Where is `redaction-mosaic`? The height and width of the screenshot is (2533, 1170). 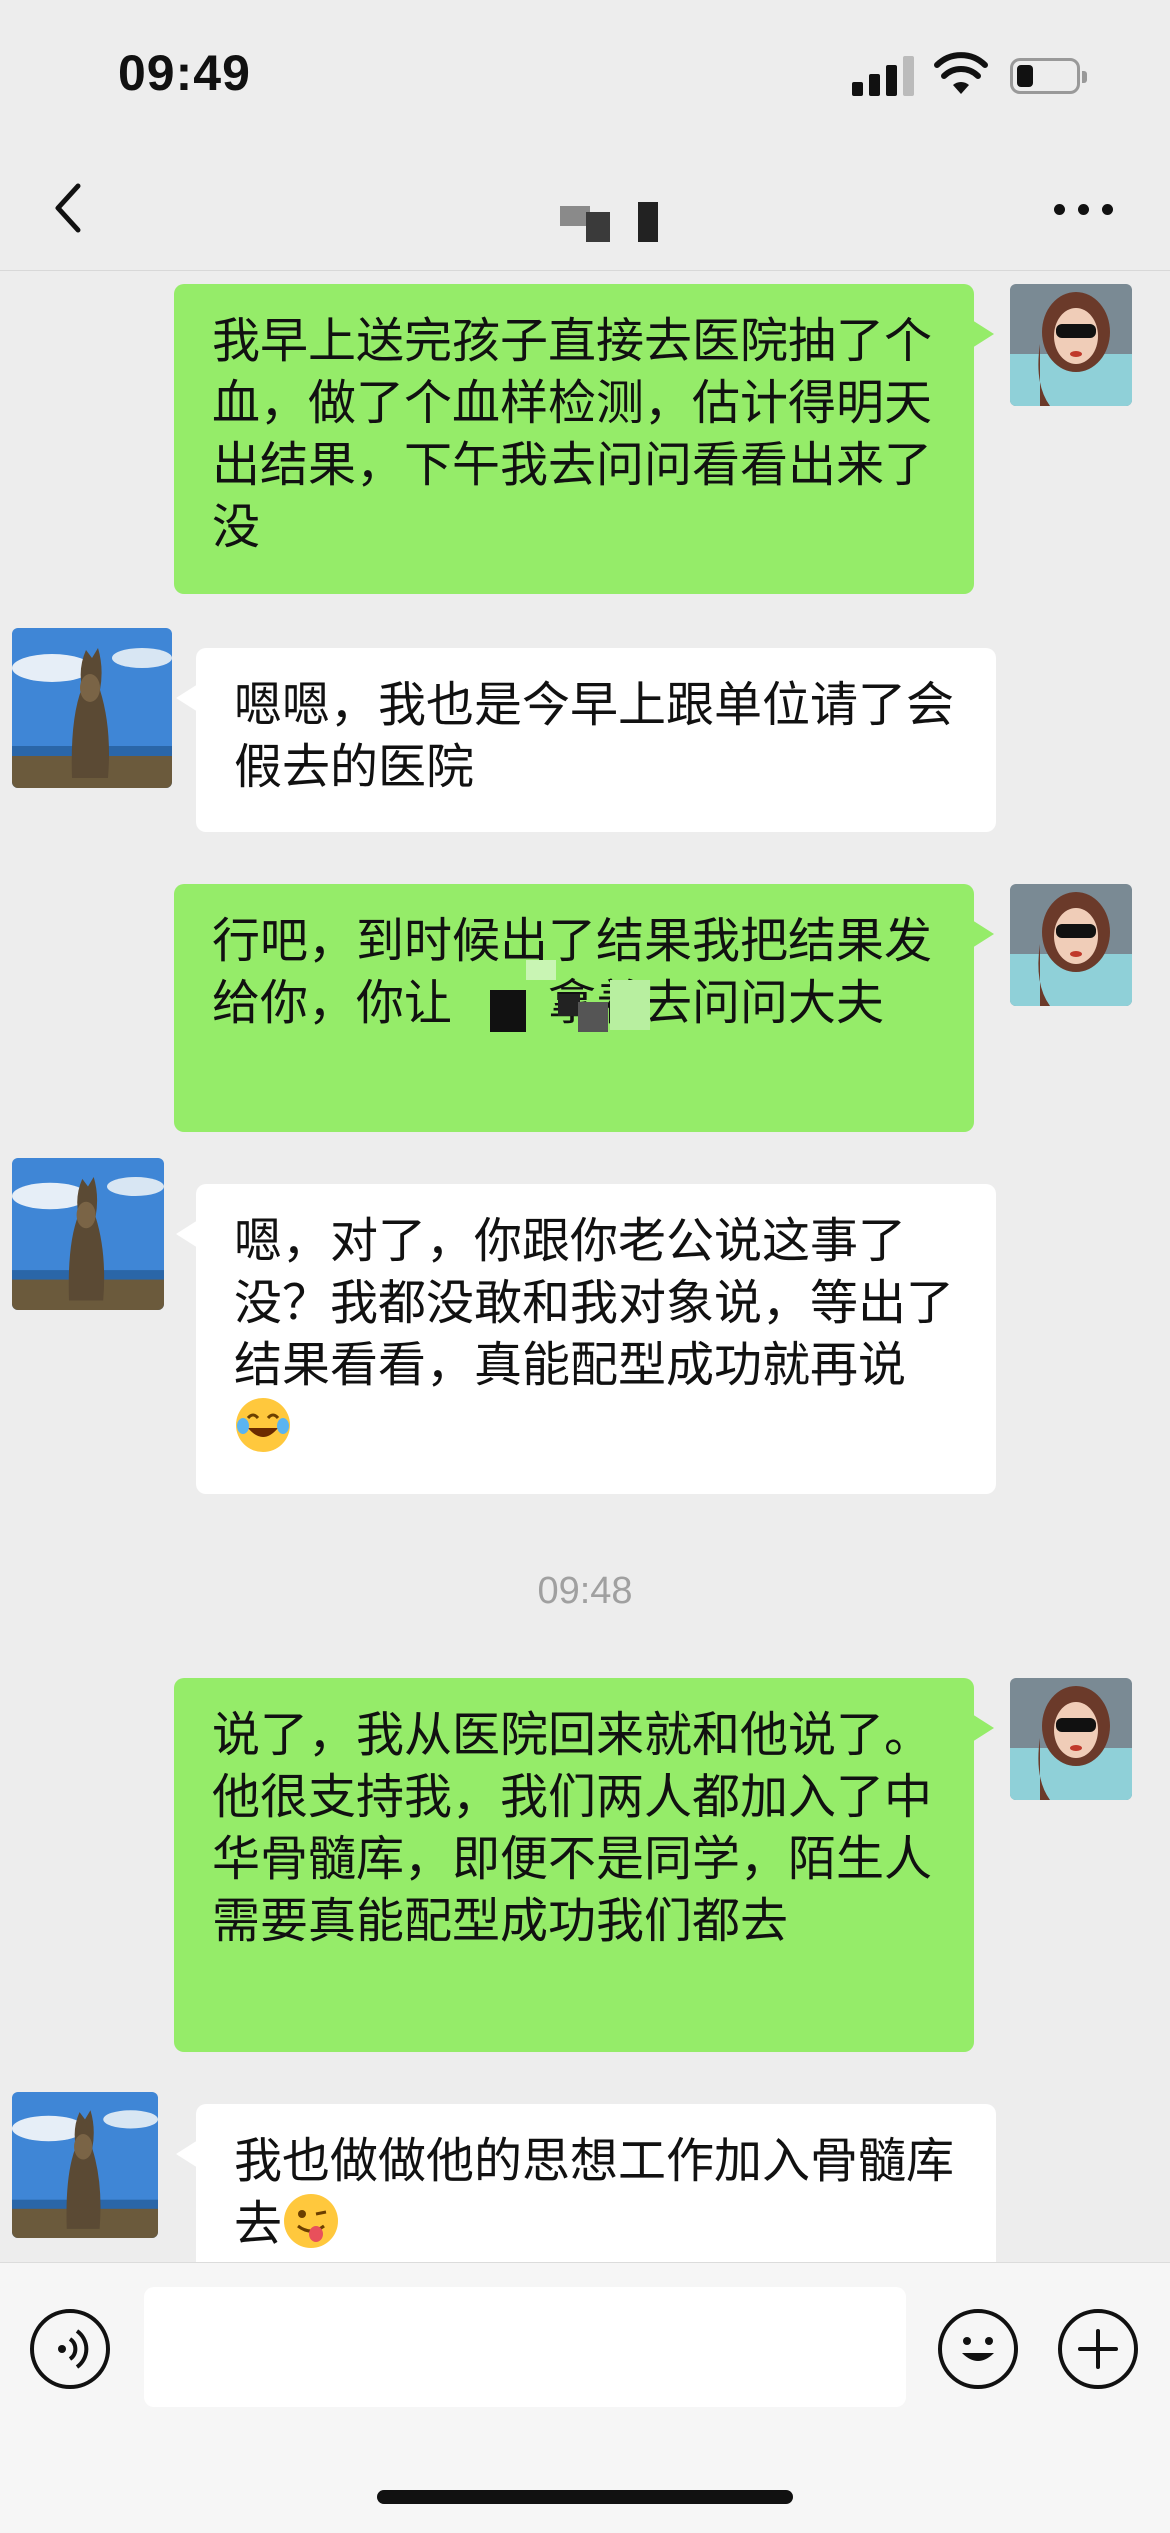 redaction-mosaic is located at coordinates (575, 1000).